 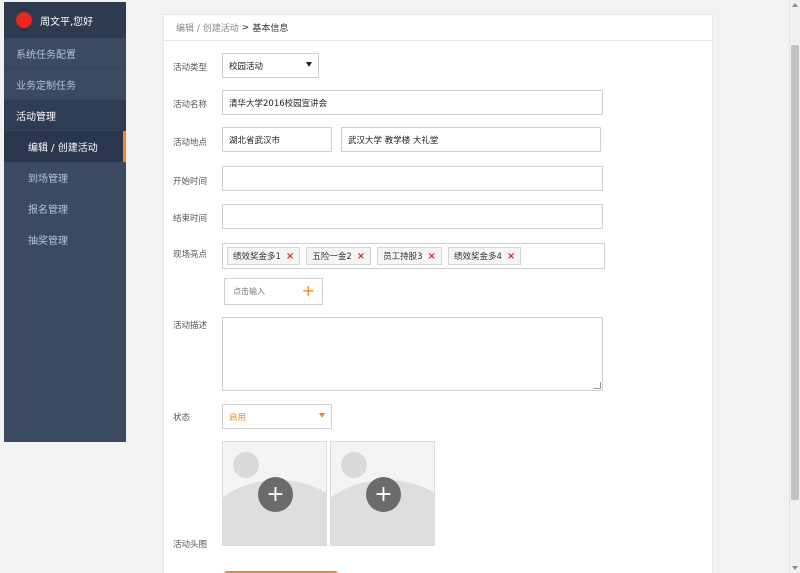 What do you see at coordinates (190, 182) in the screenshot?
I see `start-time-label: 开始时间` at bounding box center [190, 182].